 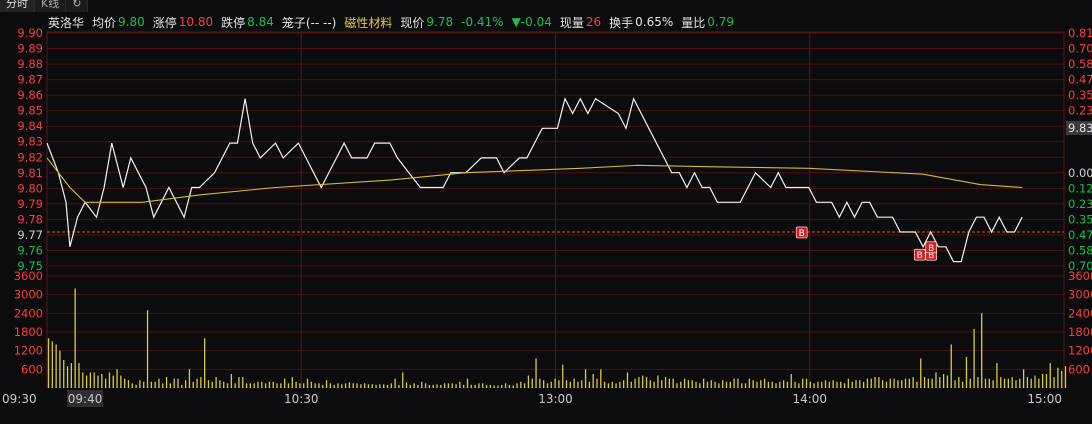 What do you see at coordinates (30, 80) in the screenshot?
I see `price-tick-label: 9.87` at bounding box center [30, 80].